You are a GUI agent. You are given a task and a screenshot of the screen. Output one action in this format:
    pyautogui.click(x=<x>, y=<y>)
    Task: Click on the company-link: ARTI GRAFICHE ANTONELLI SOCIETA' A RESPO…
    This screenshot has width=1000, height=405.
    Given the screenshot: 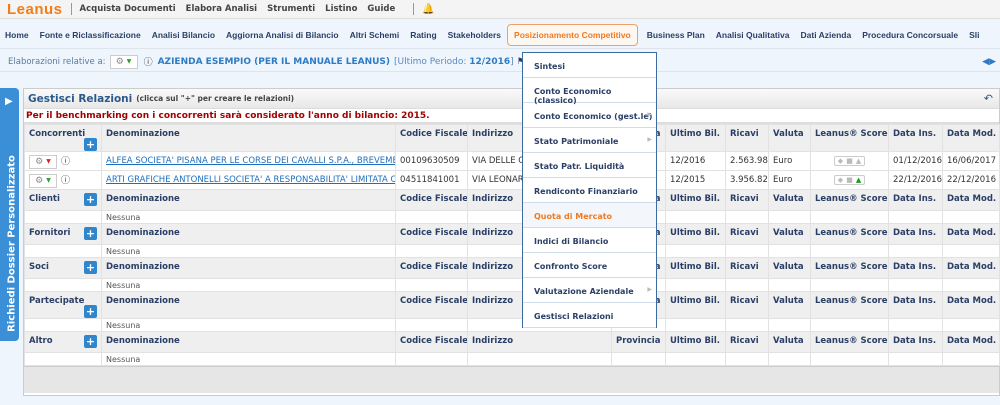 What is the action you would take?
    pyautogui.click(x=250, y=180)
    